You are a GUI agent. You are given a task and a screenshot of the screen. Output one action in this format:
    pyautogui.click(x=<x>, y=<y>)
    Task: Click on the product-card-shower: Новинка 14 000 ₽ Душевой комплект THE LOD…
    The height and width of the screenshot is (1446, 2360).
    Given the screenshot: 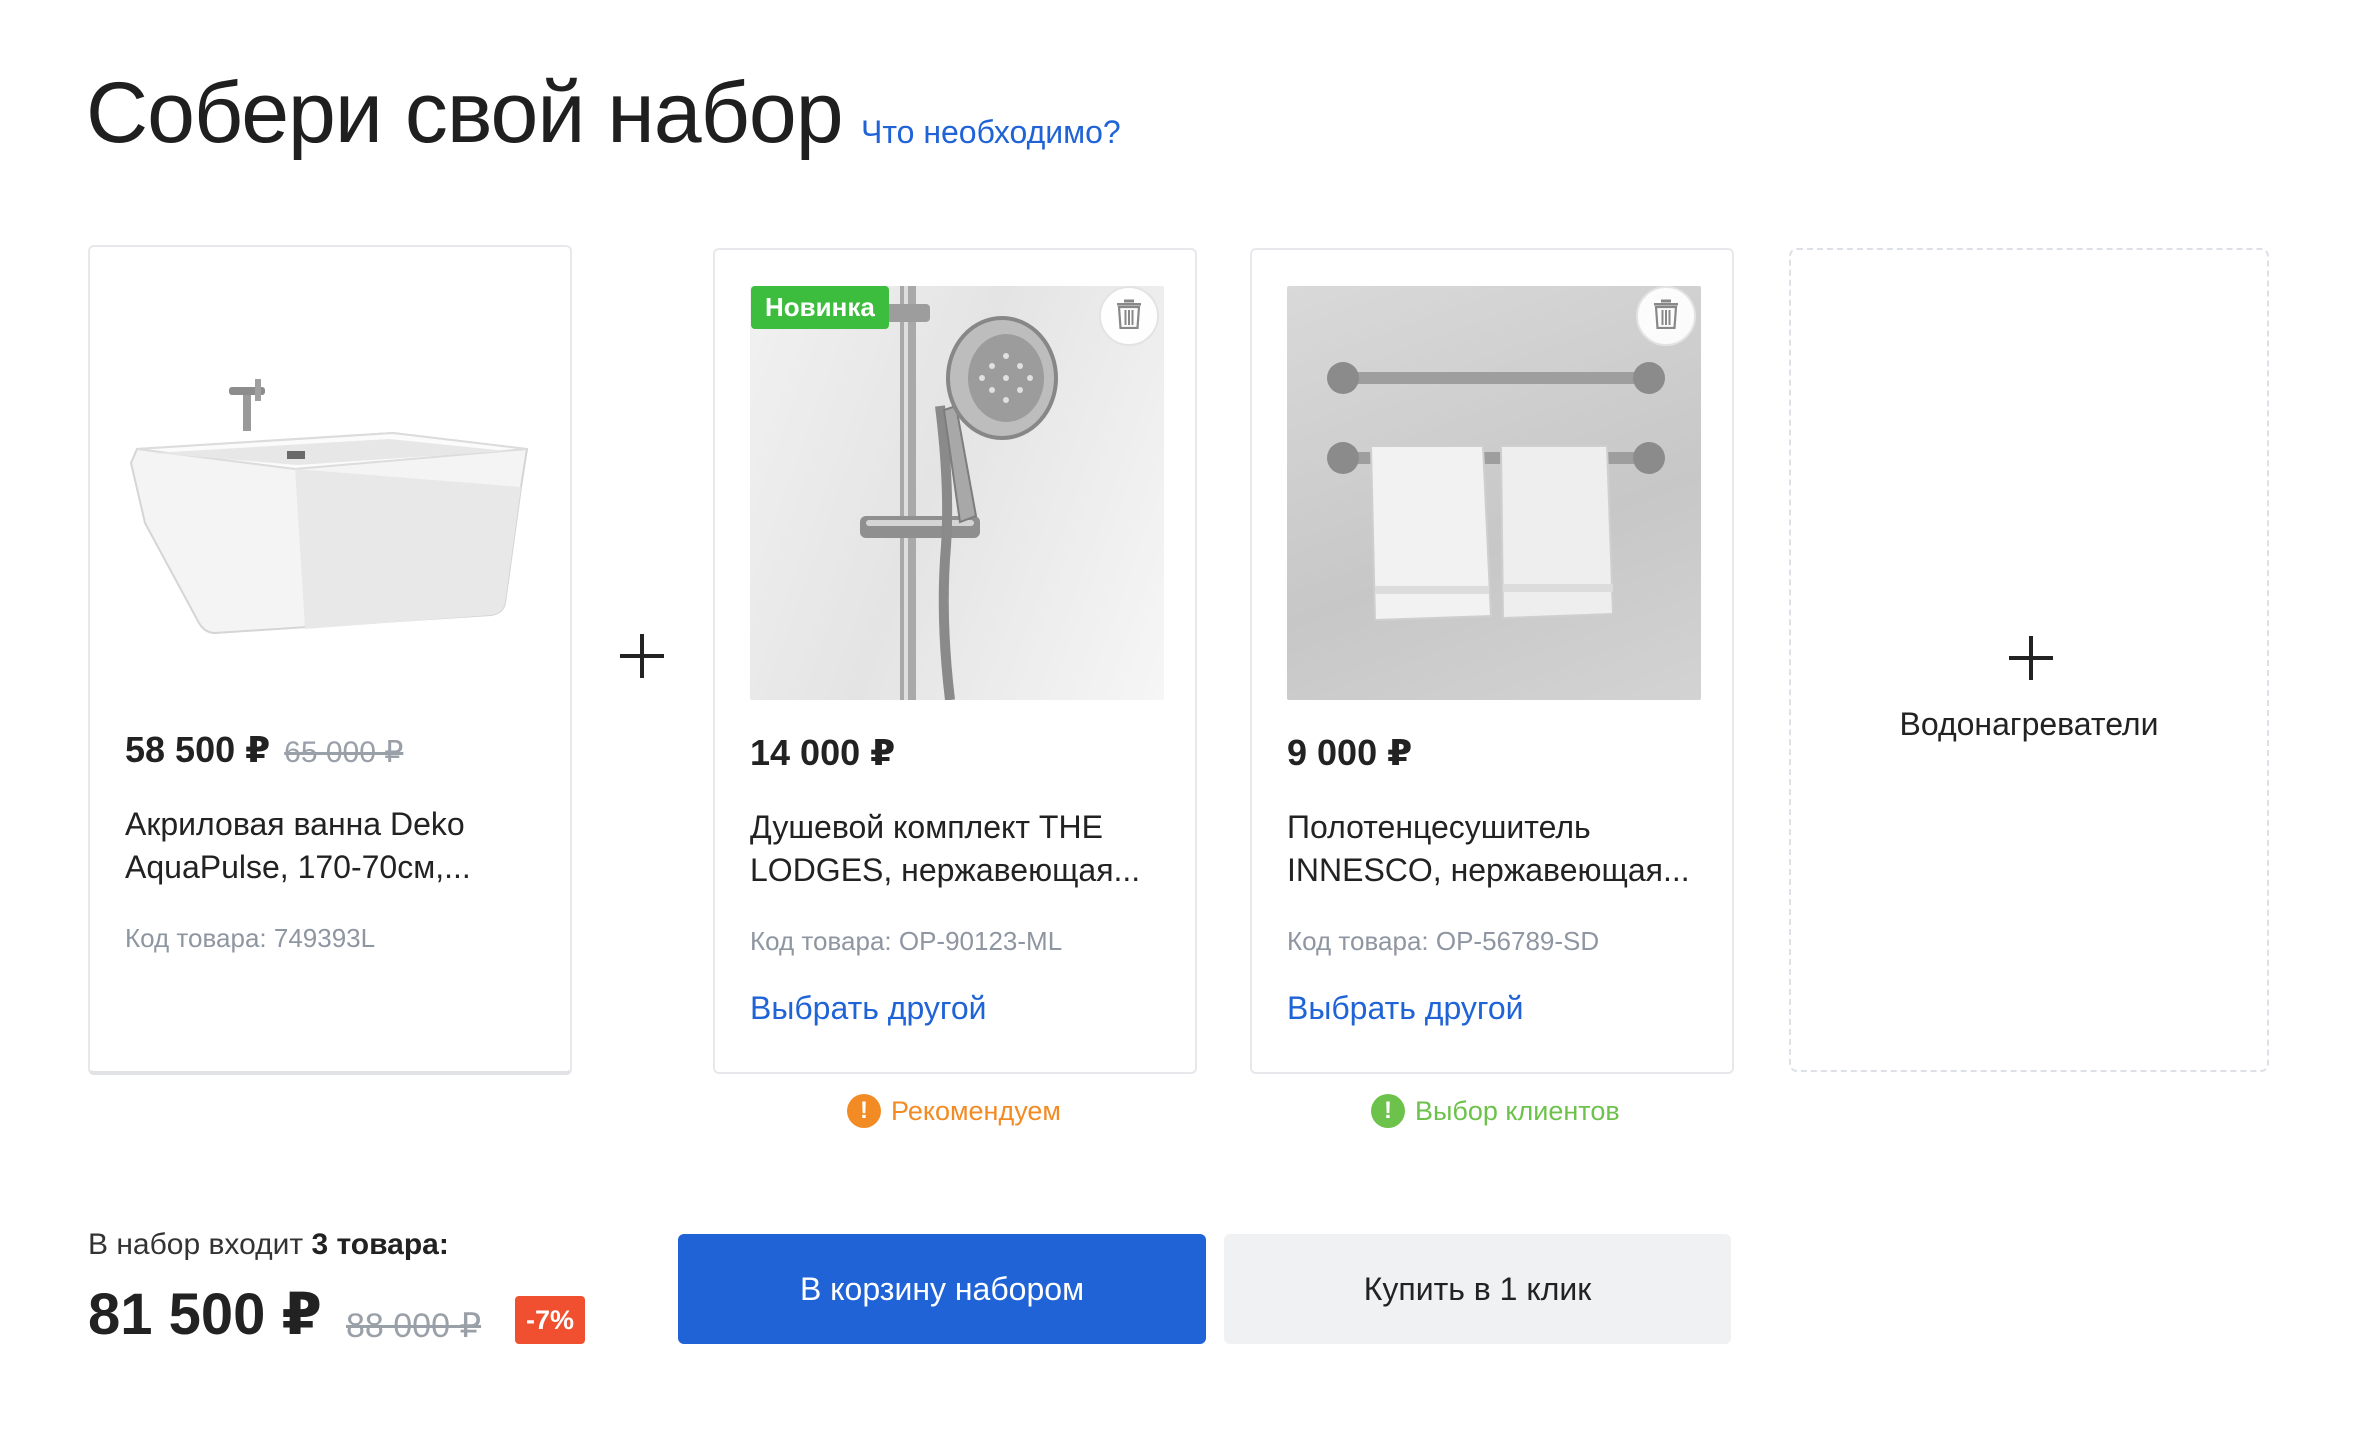 What is the action you would take?
    pyautogui.click(x=955, y=661)
    